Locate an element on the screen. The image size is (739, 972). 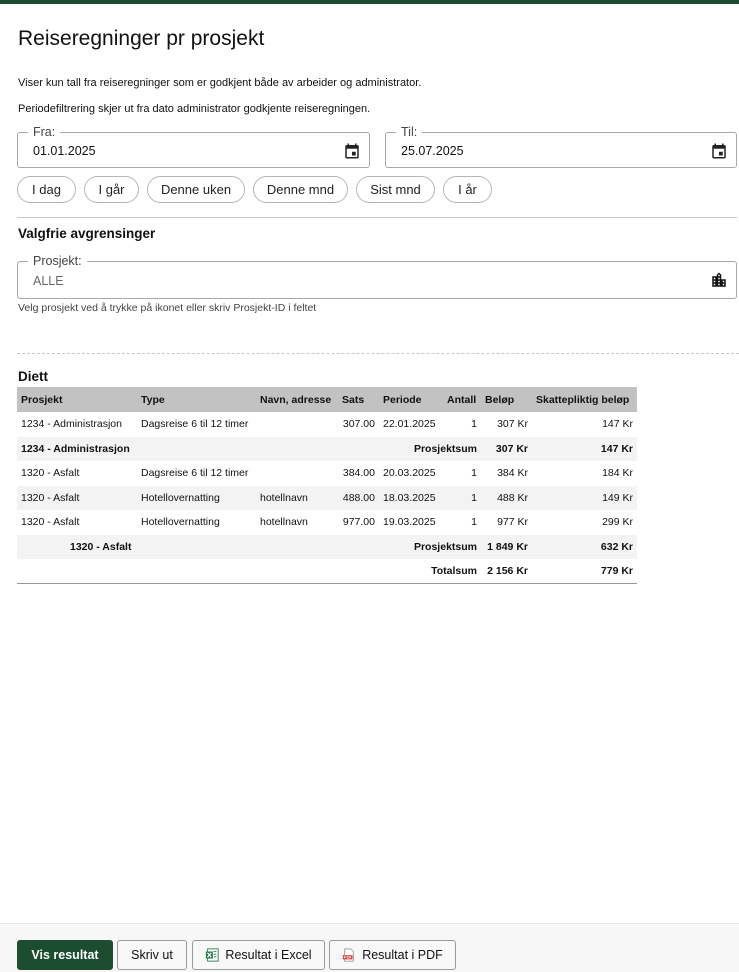
column-header: Skattepliktig beløp is located at coordinates (584, 399).